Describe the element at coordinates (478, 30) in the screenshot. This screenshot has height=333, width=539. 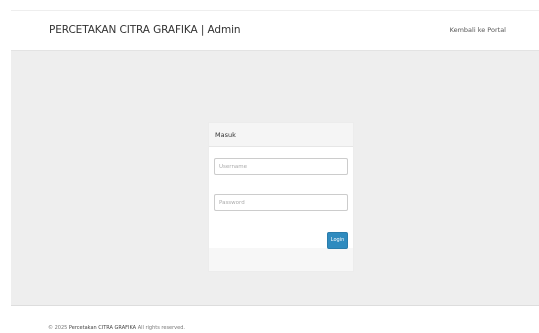
I see `back-to-portal-link: Kembali ke Portal` at that location.